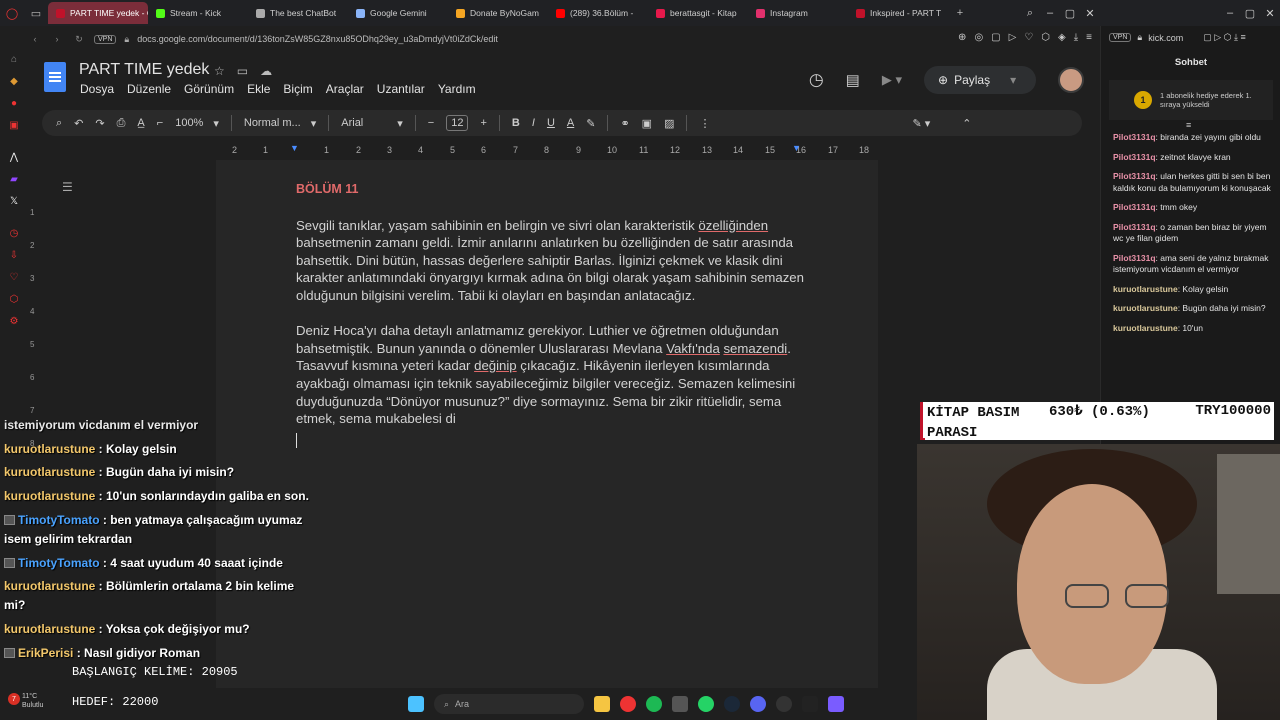 The width and height of the screenshot is (1280, 720). I want to click on windows-start-icon, so click(416, 704).